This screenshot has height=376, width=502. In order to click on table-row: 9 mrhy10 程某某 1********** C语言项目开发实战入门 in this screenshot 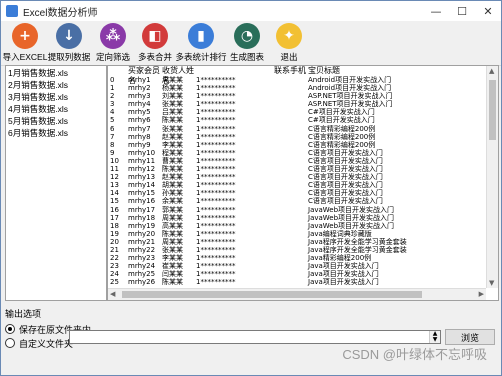, I will do `click(303, 153)`.